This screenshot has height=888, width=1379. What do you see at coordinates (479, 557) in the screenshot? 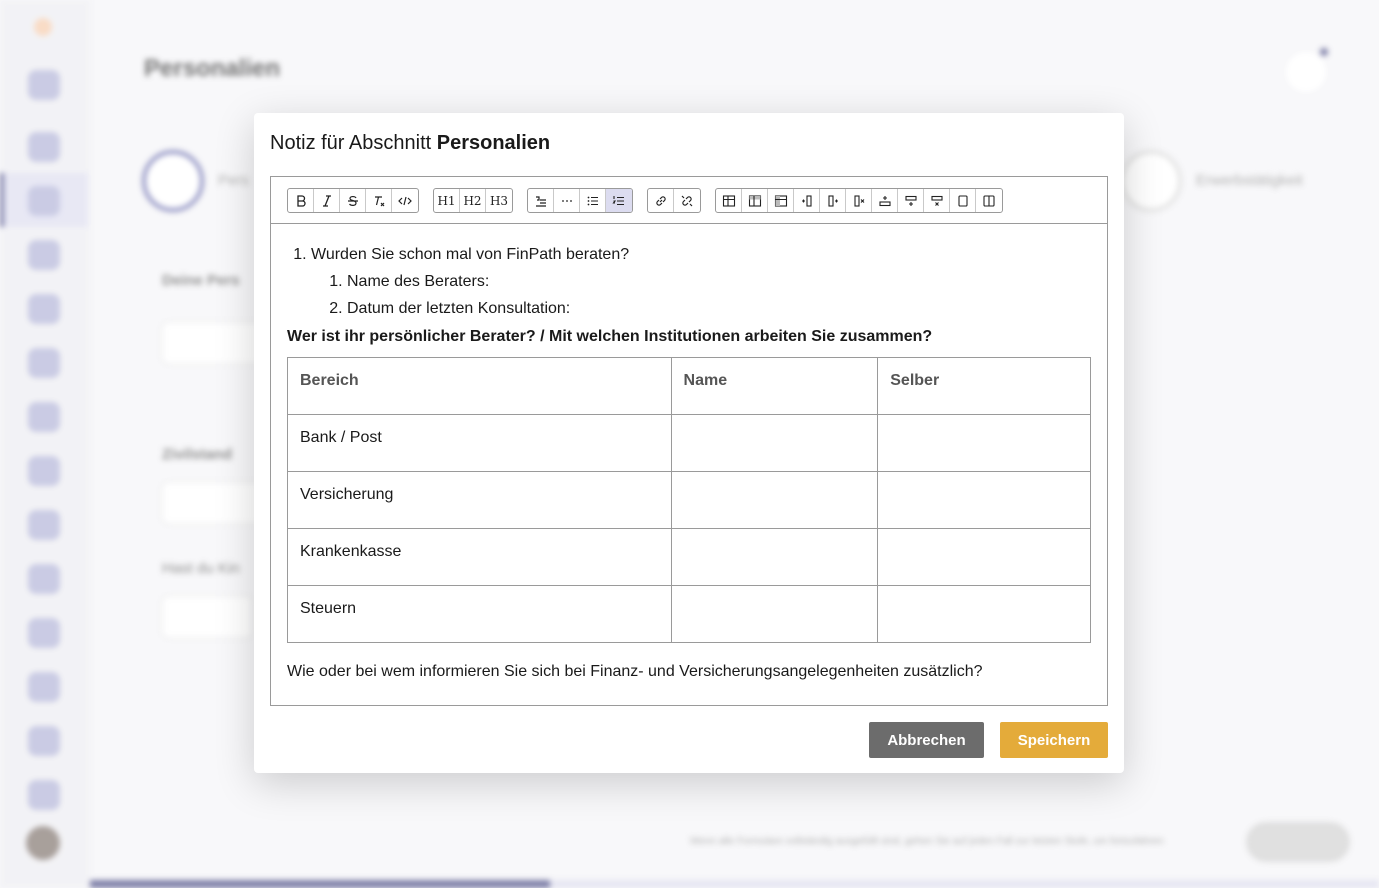
I see `table-cell: Krankenkasse` at bounding box center [479, 557].